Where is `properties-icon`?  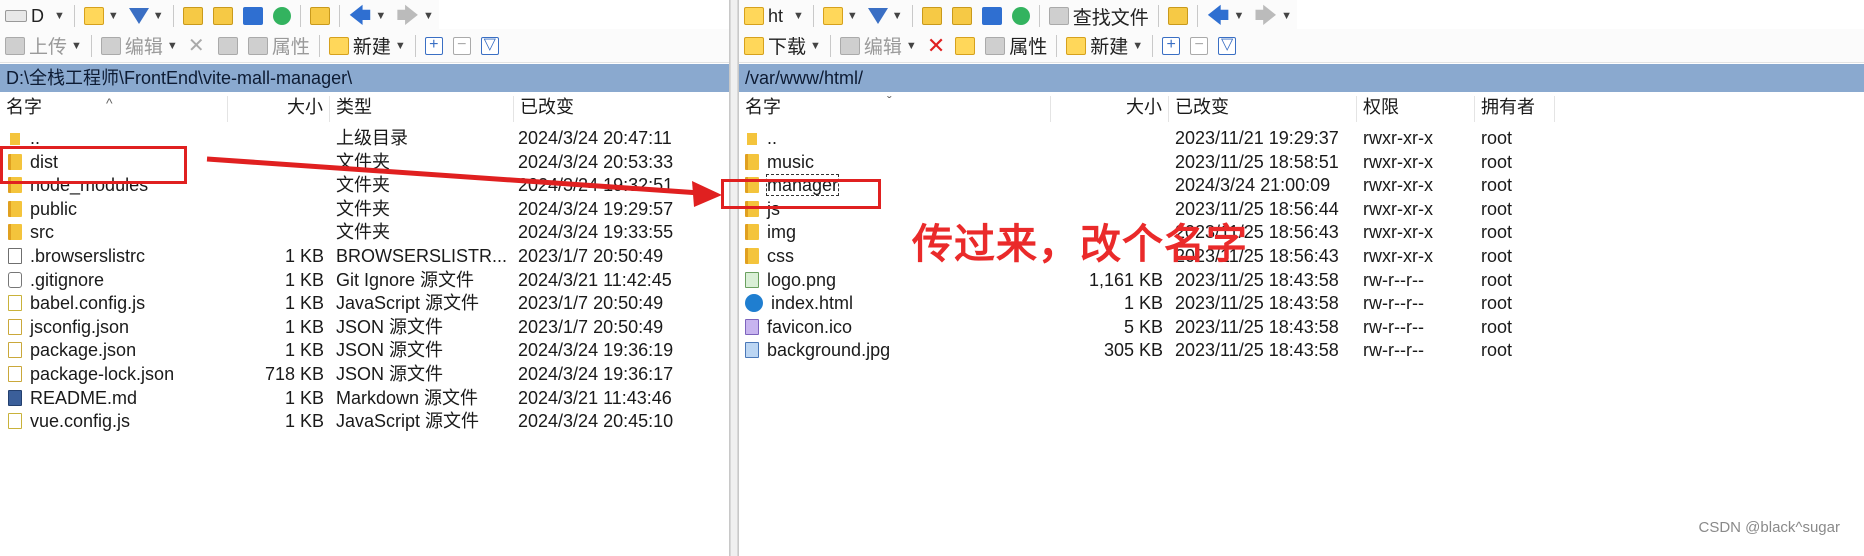 properties-icon is located at coordinates (257, 45).